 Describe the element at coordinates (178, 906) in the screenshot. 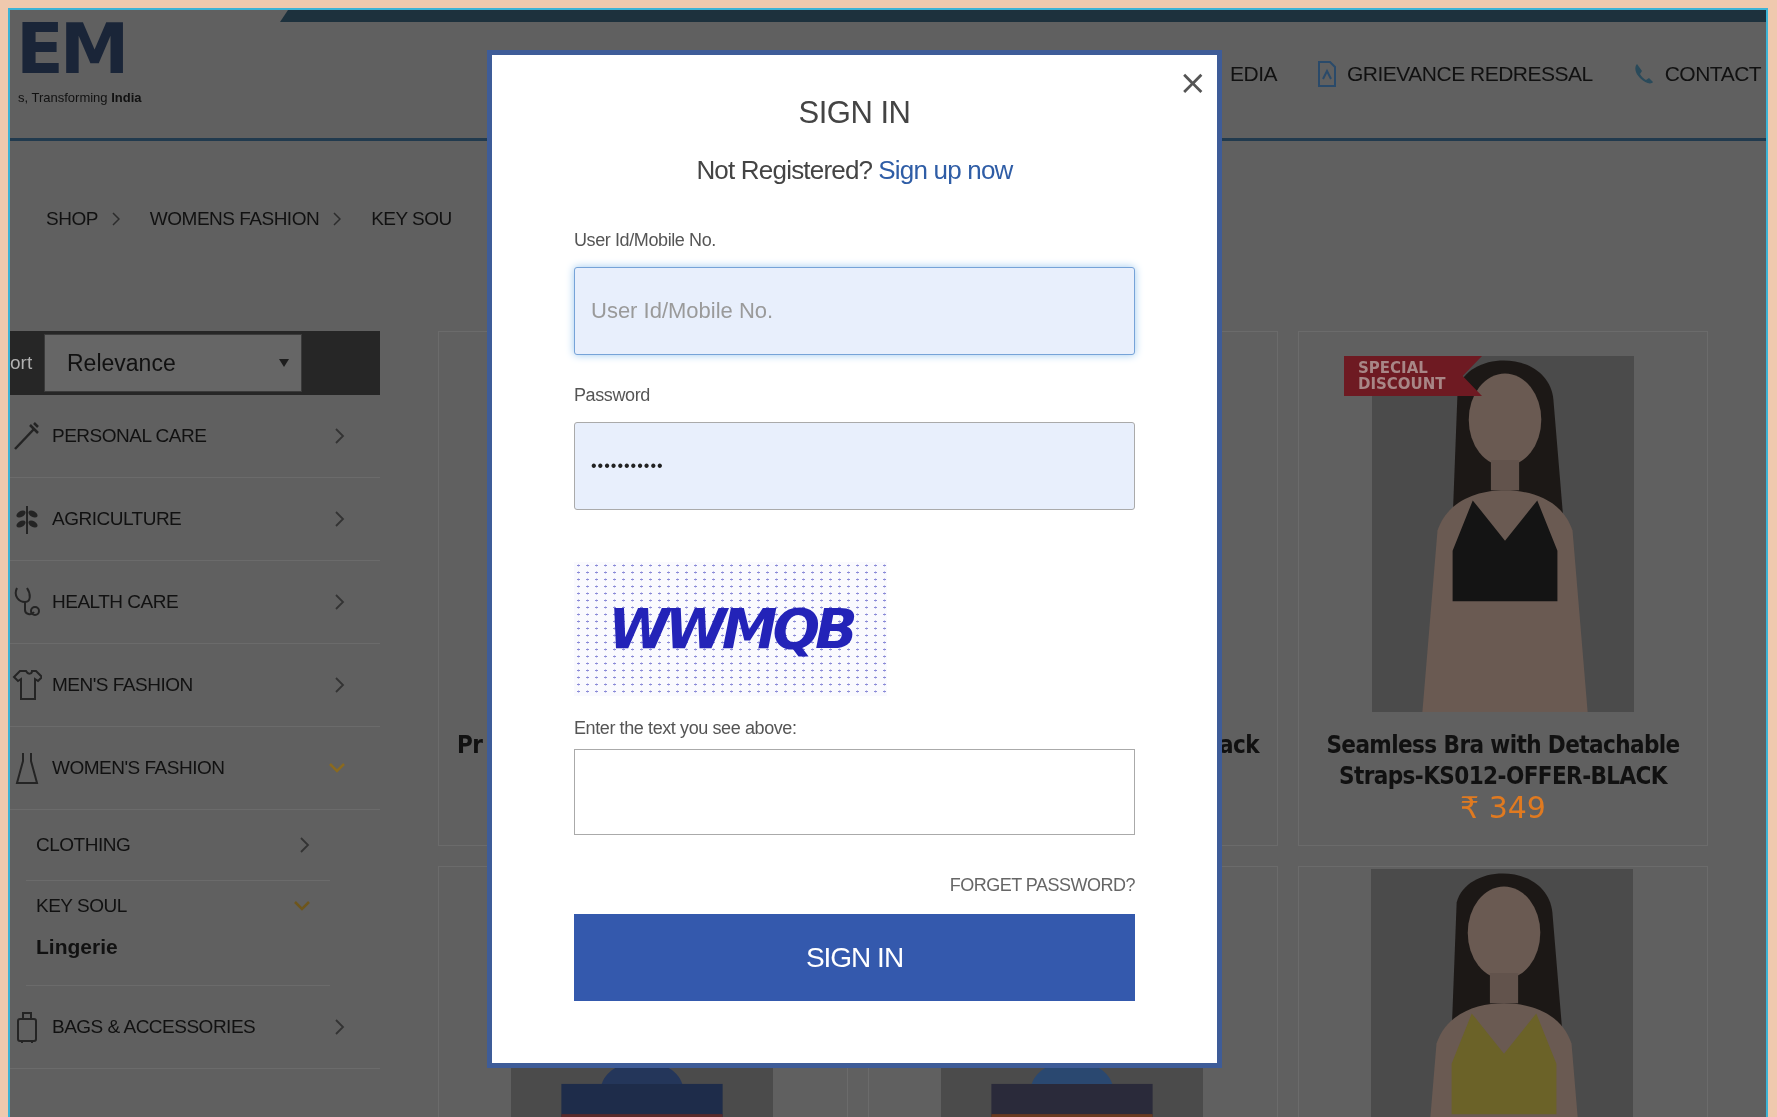

I see `subcategory-item: KEY SOUL` at that location.